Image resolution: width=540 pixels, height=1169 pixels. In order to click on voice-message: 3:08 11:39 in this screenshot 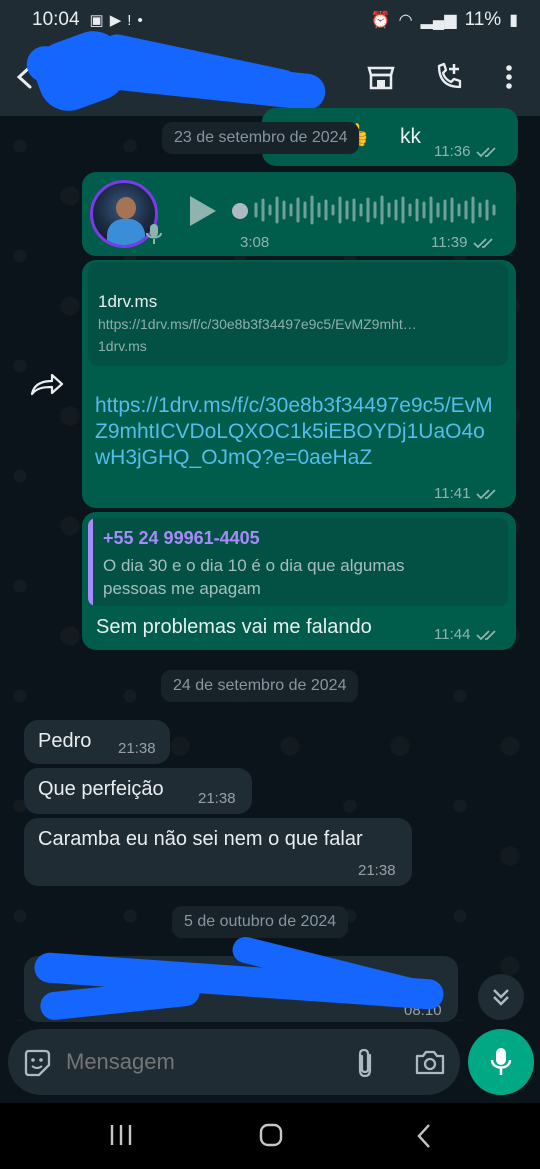, I will do `click(299, 214)`.